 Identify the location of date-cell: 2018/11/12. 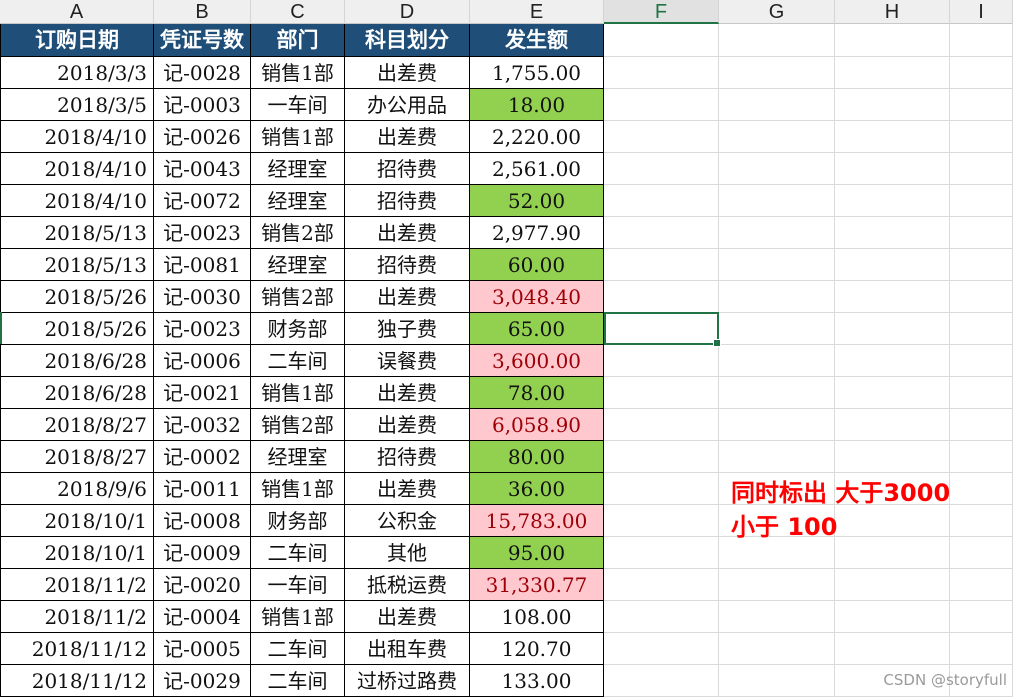
(77, 681).